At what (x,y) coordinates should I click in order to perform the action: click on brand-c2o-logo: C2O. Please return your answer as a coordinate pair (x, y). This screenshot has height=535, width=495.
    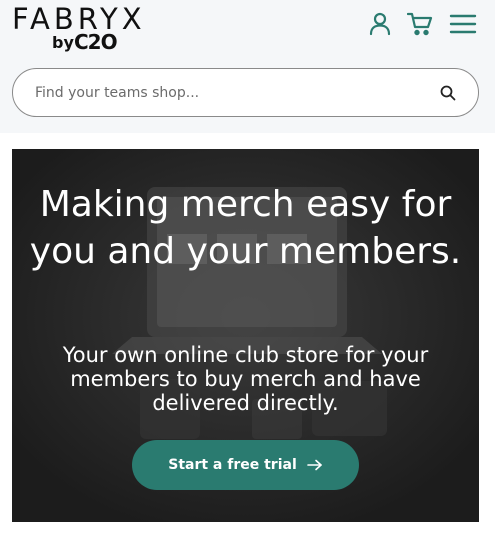
    Looking at the image, I should click on (96, 42).